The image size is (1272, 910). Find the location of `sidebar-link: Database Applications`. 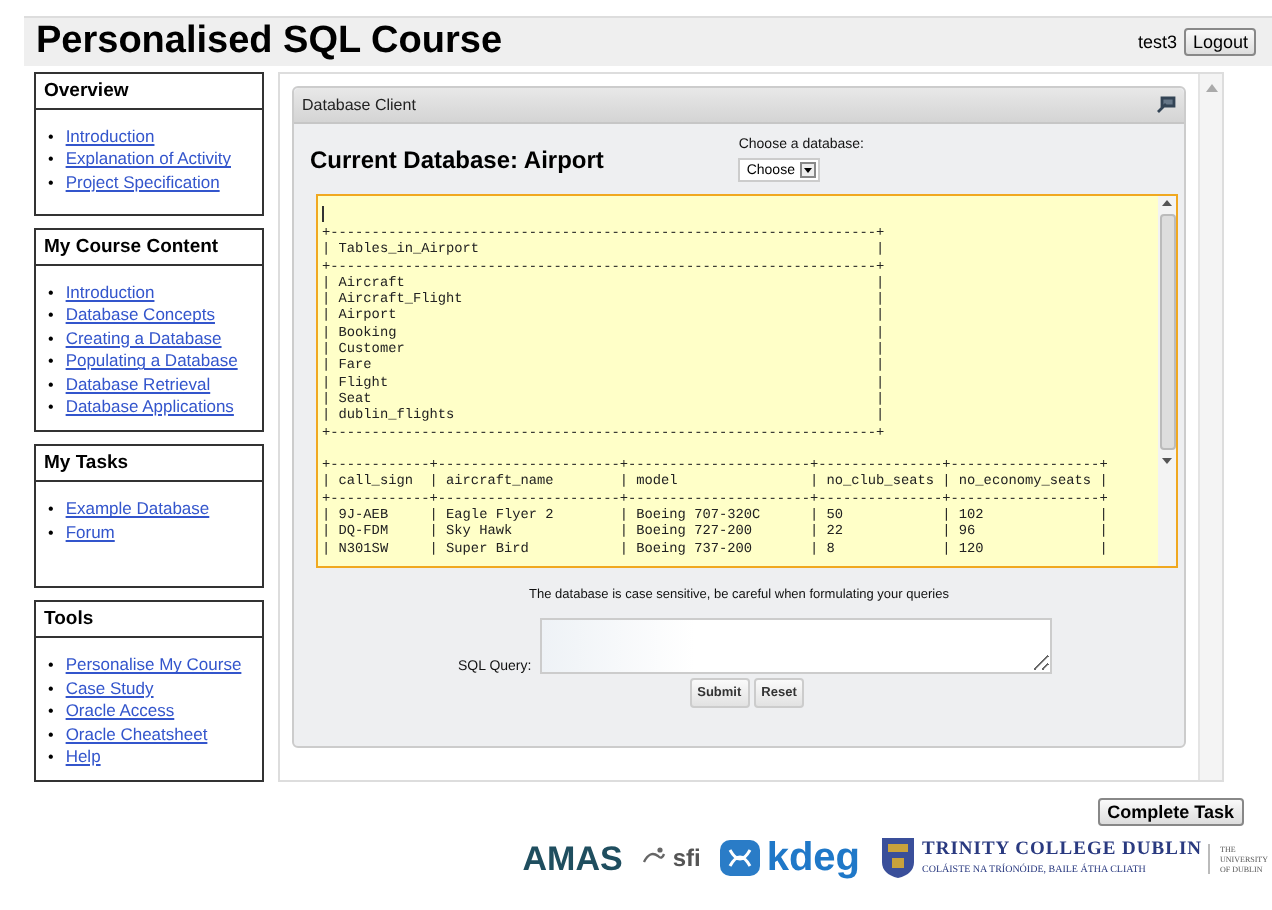

sidebar-link: Database Applications is located at coordinates (149, 407).